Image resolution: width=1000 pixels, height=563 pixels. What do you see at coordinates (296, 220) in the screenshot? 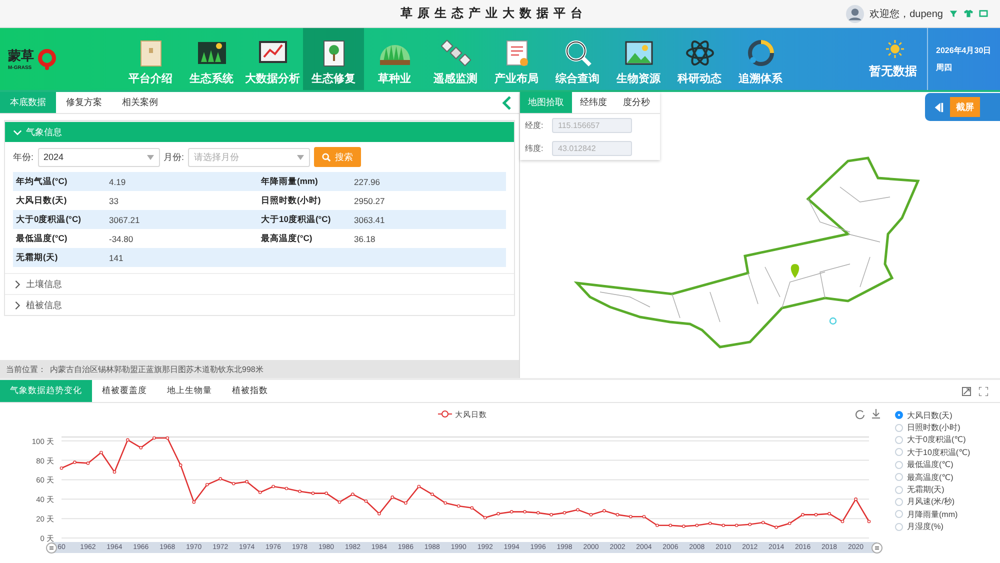
I see `data-label: 大于10度积温(°C)` at bounding box center [296, 220].